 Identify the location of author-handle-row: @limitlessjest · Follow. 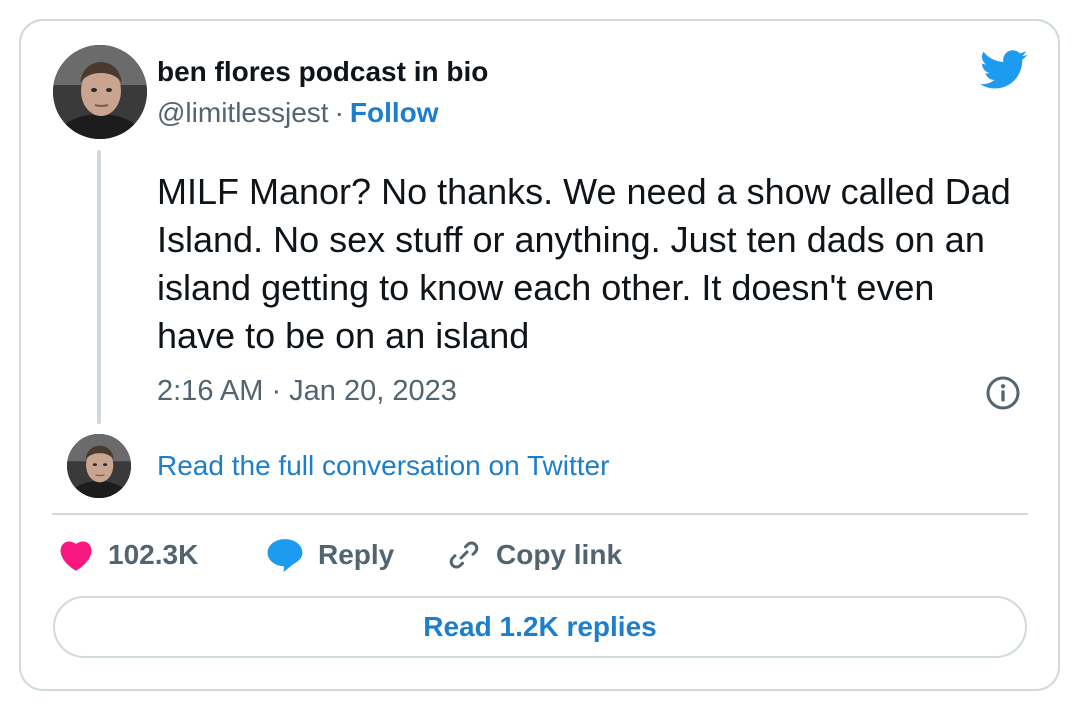
(298, 113).